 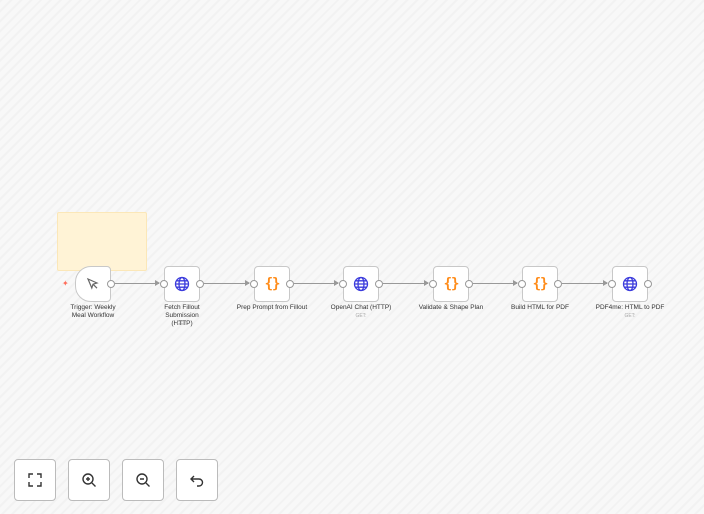 I want to click on zoom-in-button, so click(x=89, y=480).